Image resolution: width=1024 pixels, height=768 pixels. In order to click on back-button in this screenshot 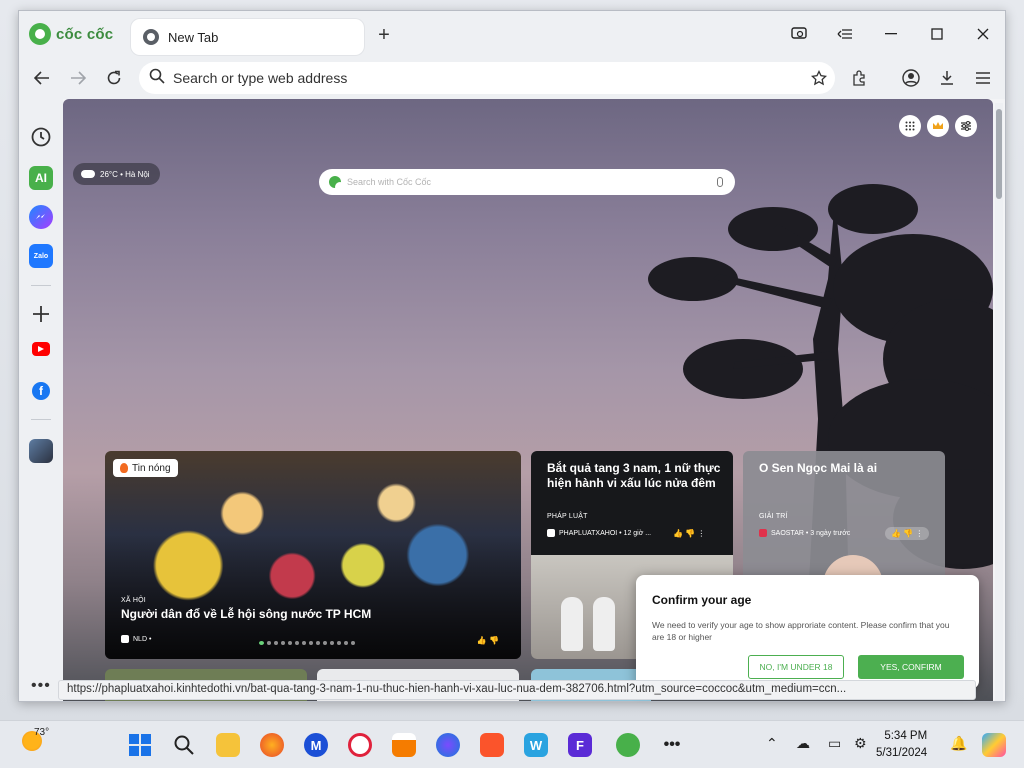, I will do `click(42, 78)`.